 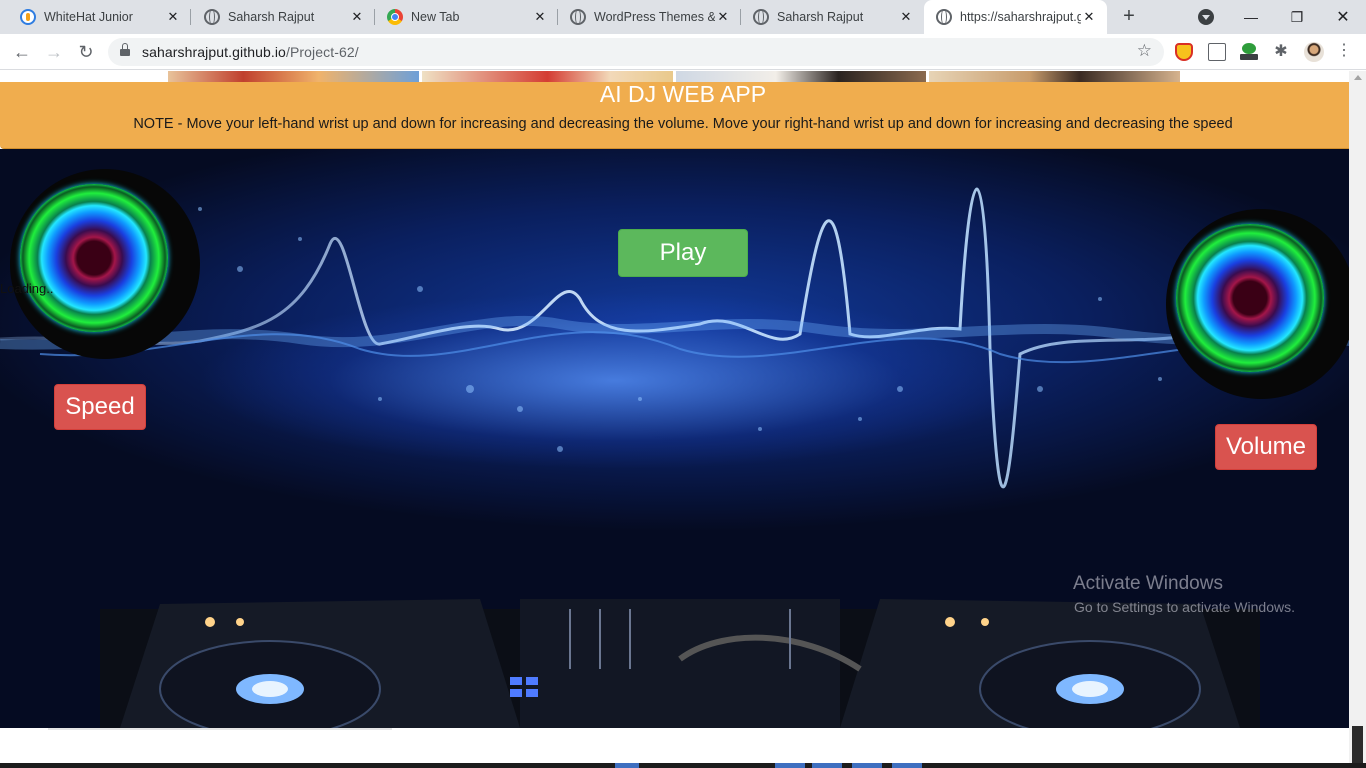 What do you see at coordinates (86, 52) in the screenshot?
I see `reload-button: ↻` at bounding box center [86, 52].